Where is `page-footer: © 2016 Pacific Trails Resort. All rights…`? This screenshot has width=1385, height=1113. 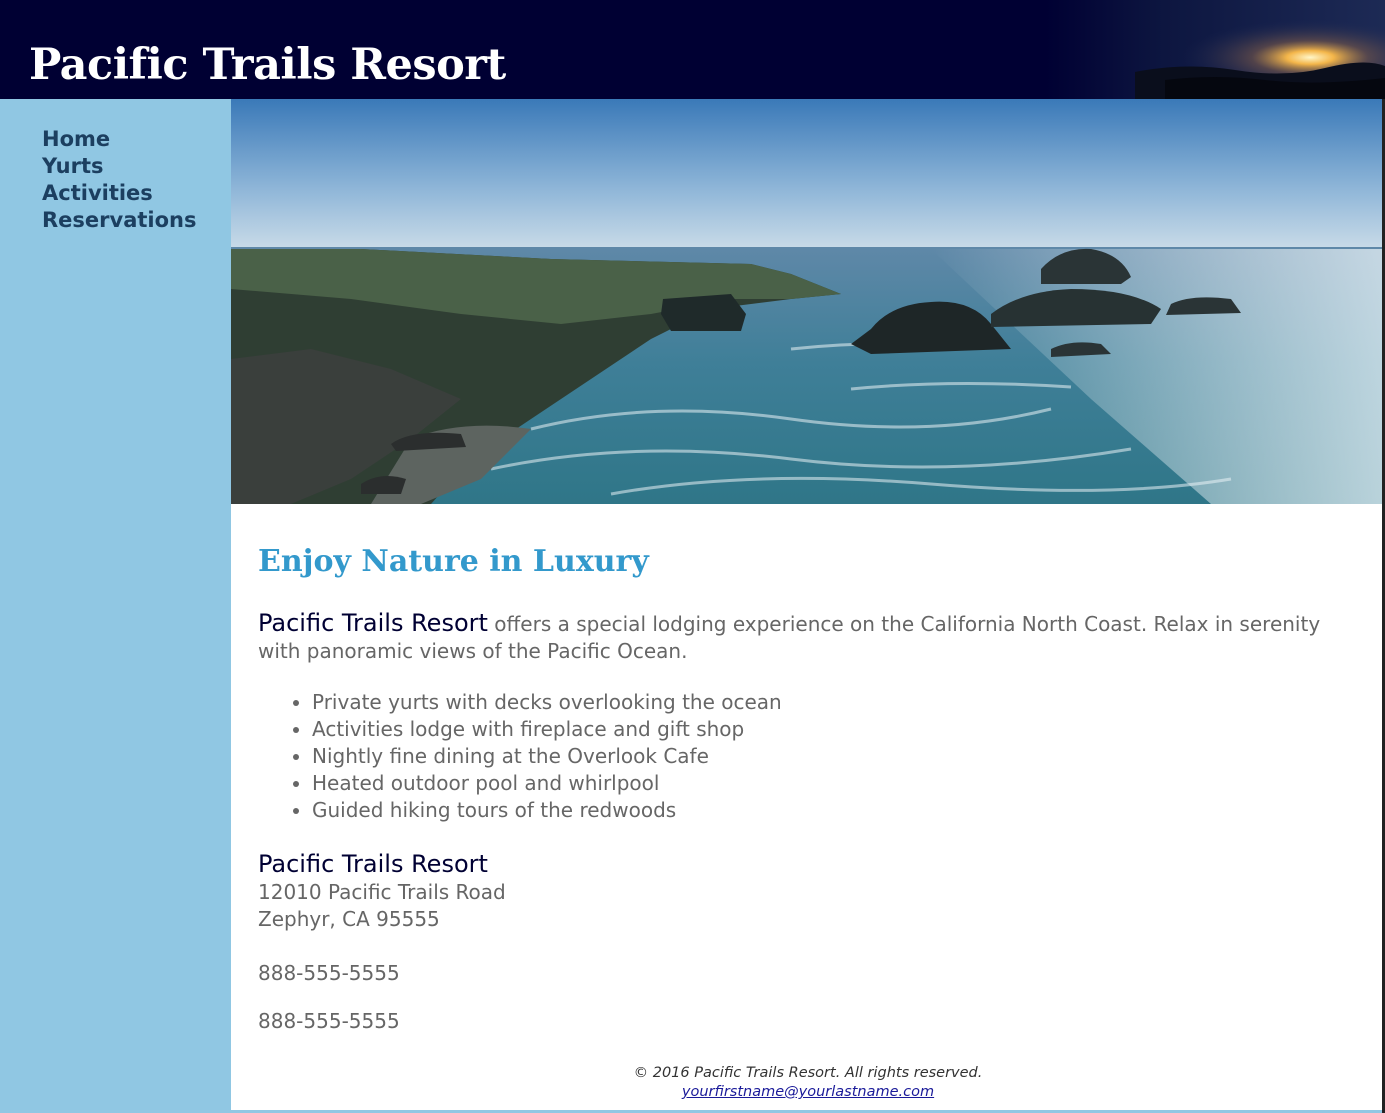 page-footer: © 2016 Pacific Trails Resort. All rights… is located at coordinates (808, 1083).